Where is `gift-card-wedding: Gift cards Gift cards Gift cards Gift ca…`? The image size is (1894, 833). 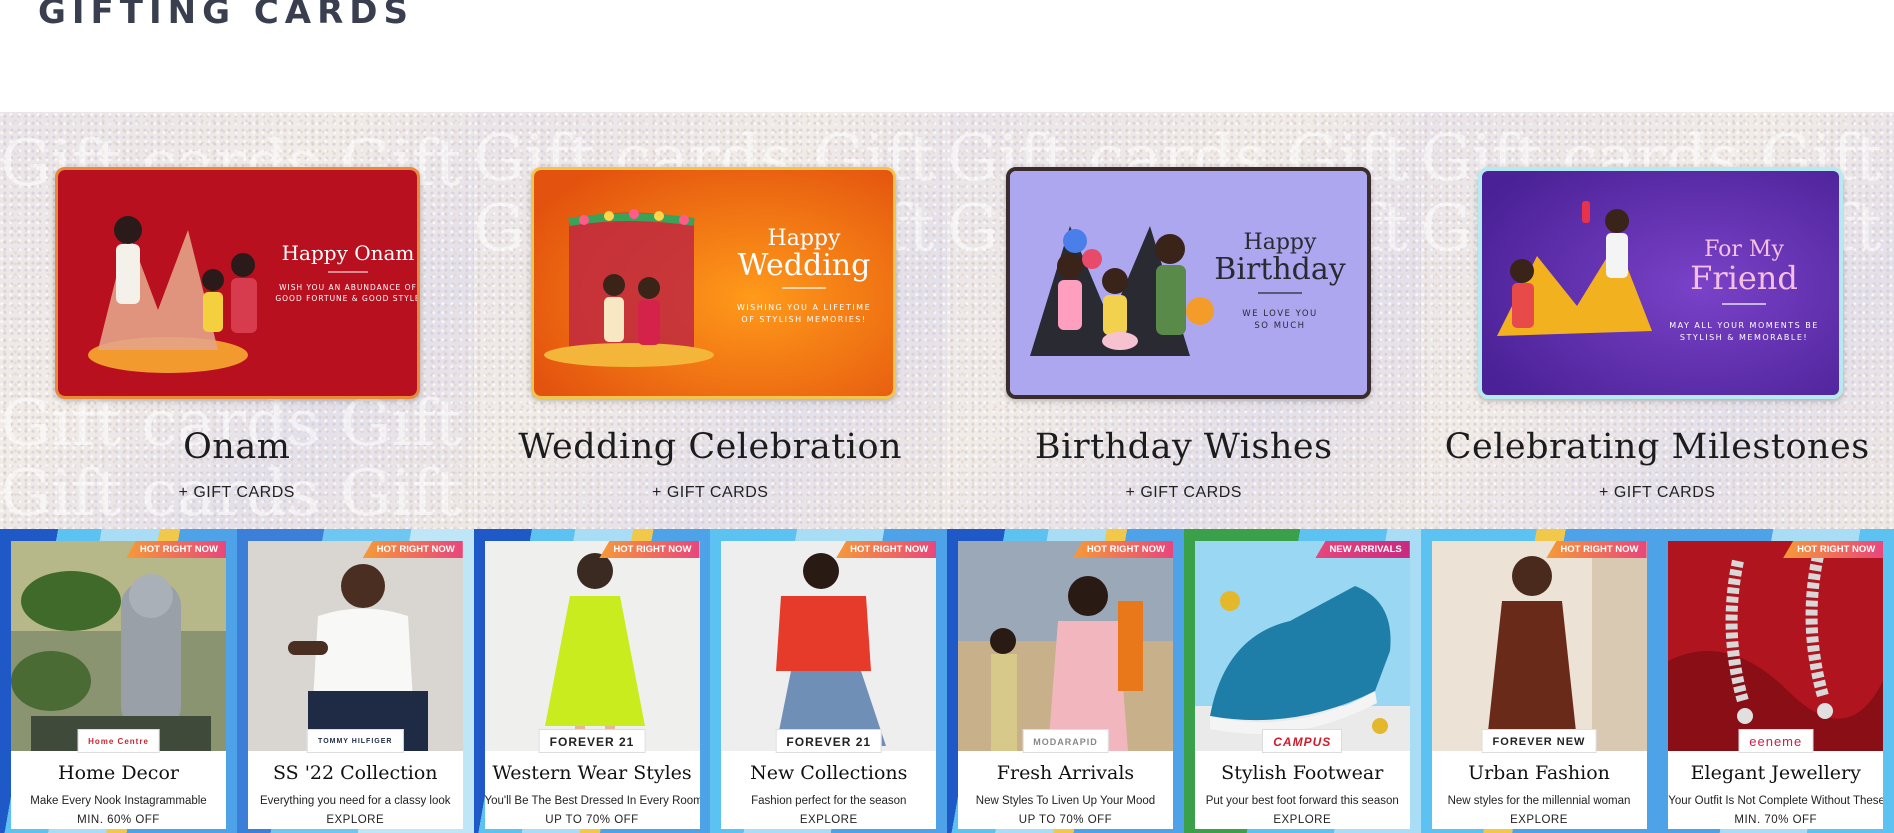
gift-card-wedding: Gift cards Gift cards Gift cards Gift ca… is located at coordinates (710, 320).